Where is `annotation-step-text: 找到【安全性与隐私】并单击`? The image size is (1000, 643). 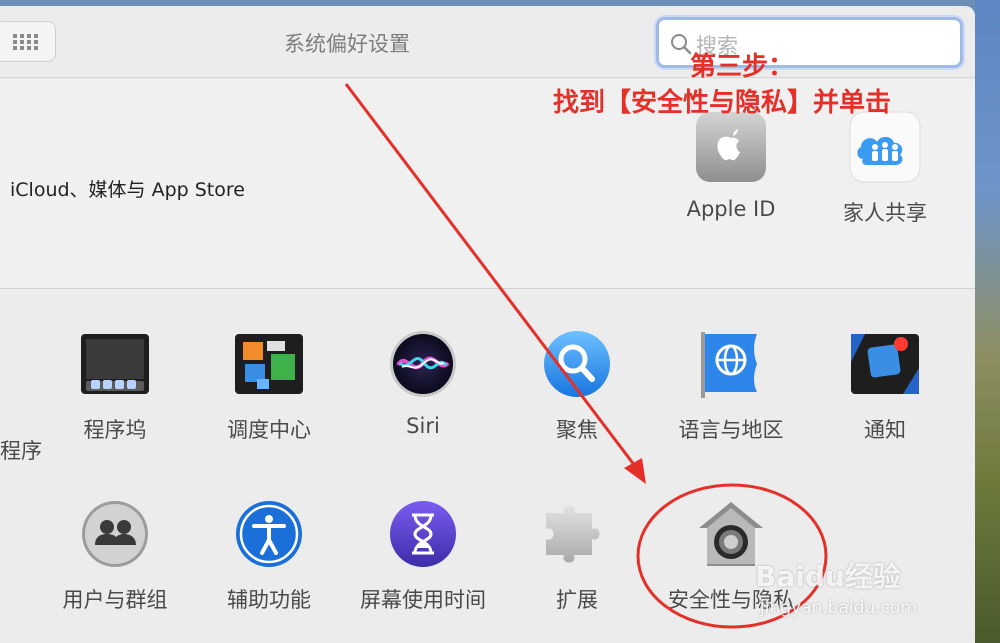
annotation-step-text: 找到【安全性与隐私】并单击 is located at coordinates (722, 103).